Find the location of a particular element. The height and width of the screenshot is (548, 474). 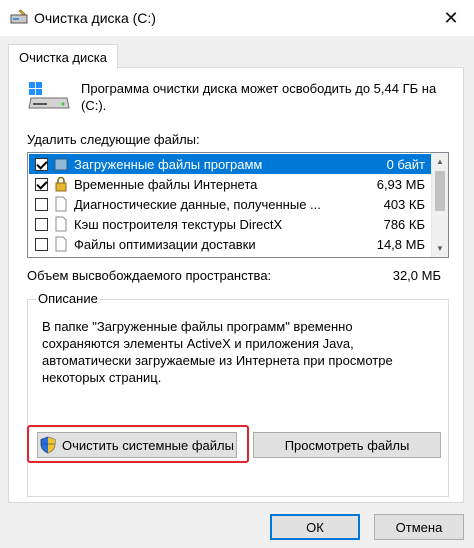

list-item: Кэш построителя текстуры DirectX 786 КБ is located at coordinates (230, 224).